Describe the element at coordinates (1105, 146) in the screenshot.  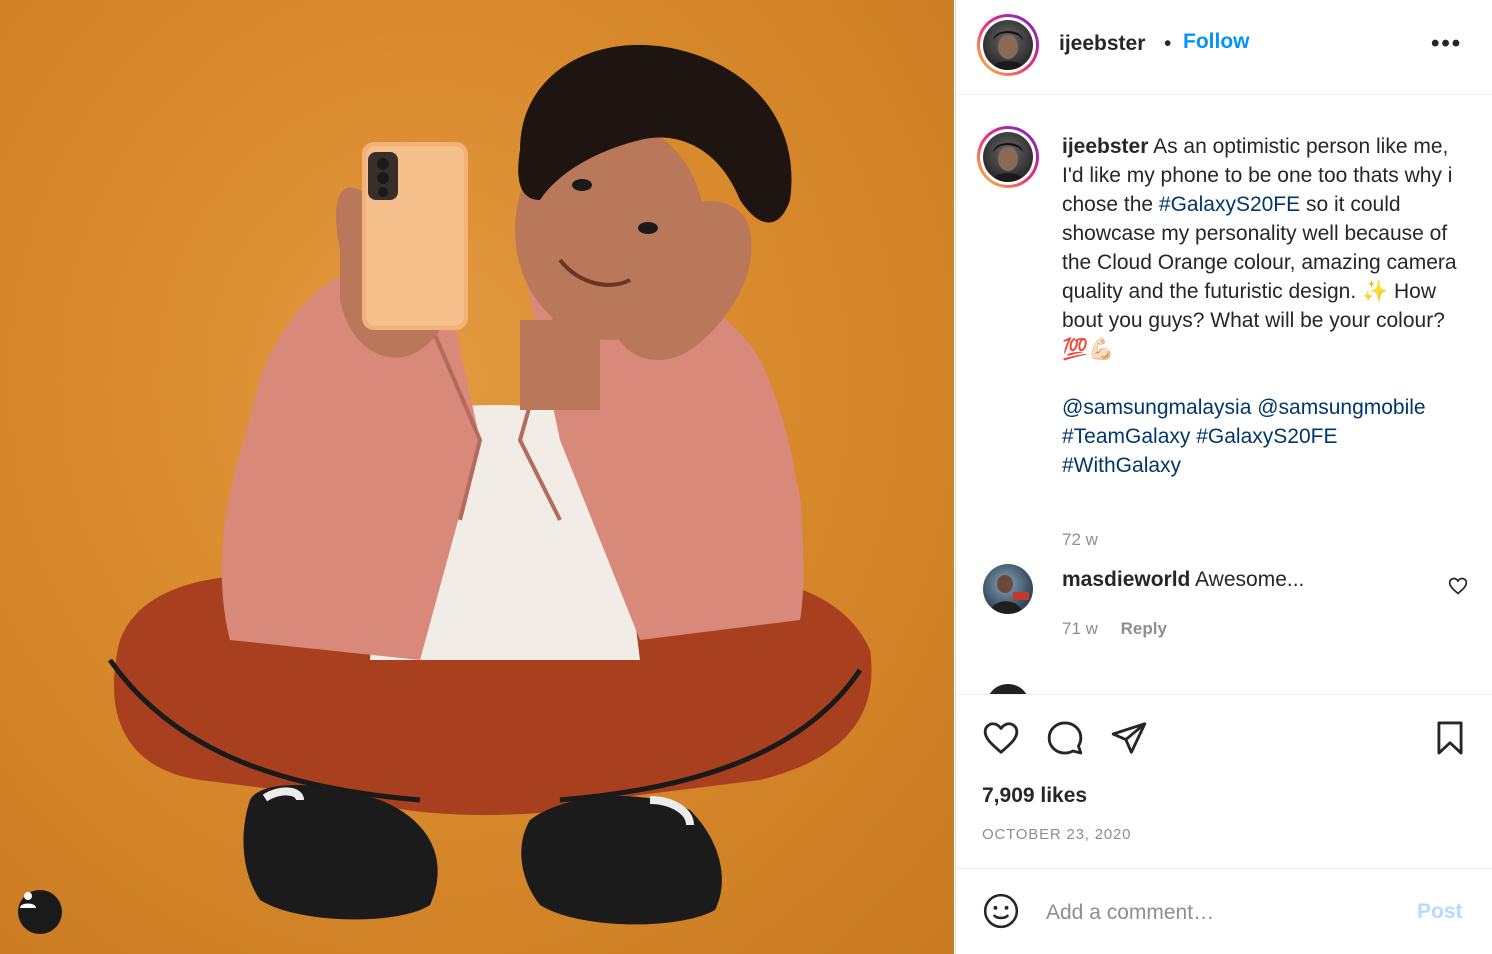
I see `caption-username: ijeebster` at that location.